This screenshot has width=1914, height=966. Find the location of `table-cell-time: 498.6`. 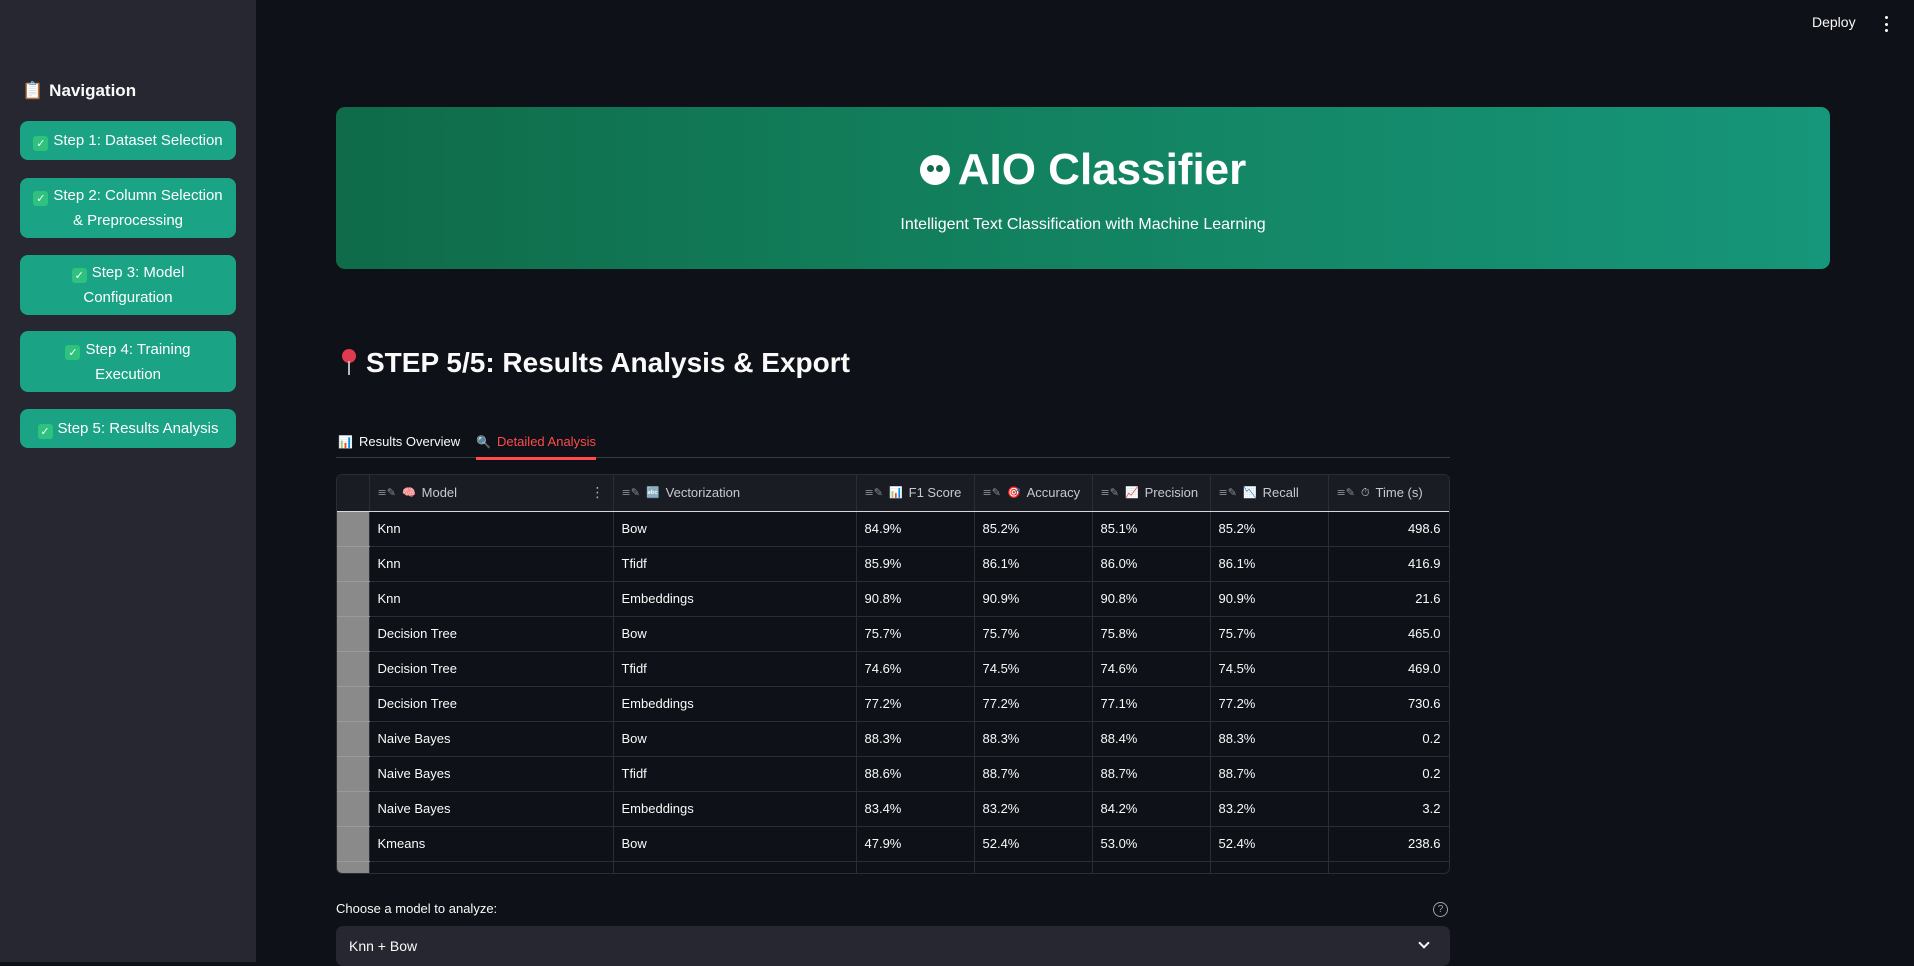

table-cell-time: 498.6 is located at coordinates (1388, 529).